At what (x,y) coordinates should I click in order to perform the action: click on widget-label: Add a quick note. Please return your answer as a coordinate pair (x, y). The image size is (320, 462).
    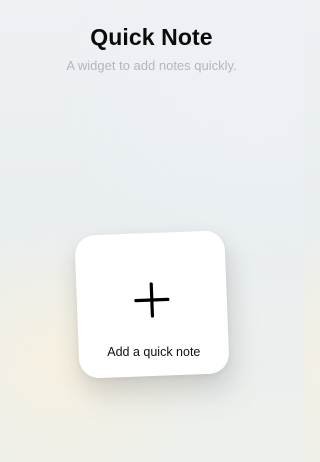
    Looking at the image, I should click on (154, 351).